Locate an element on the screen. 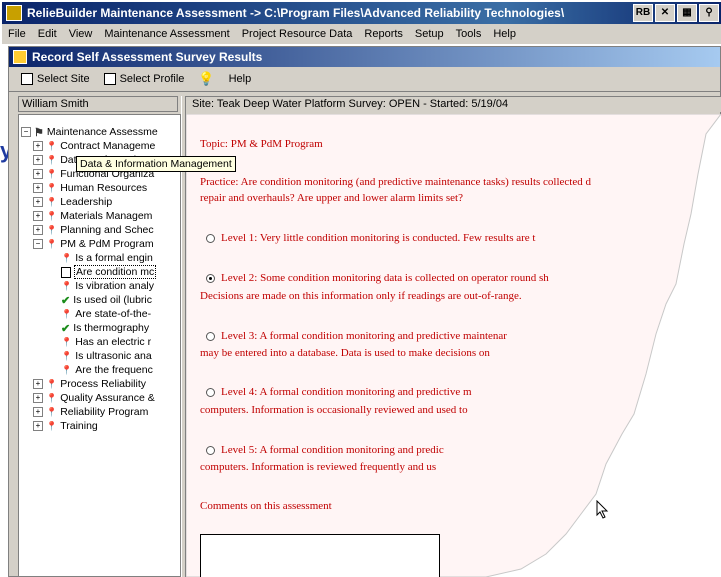  tree-question: ✔ Is used oil (lubric is located at coordinates (106, 300).